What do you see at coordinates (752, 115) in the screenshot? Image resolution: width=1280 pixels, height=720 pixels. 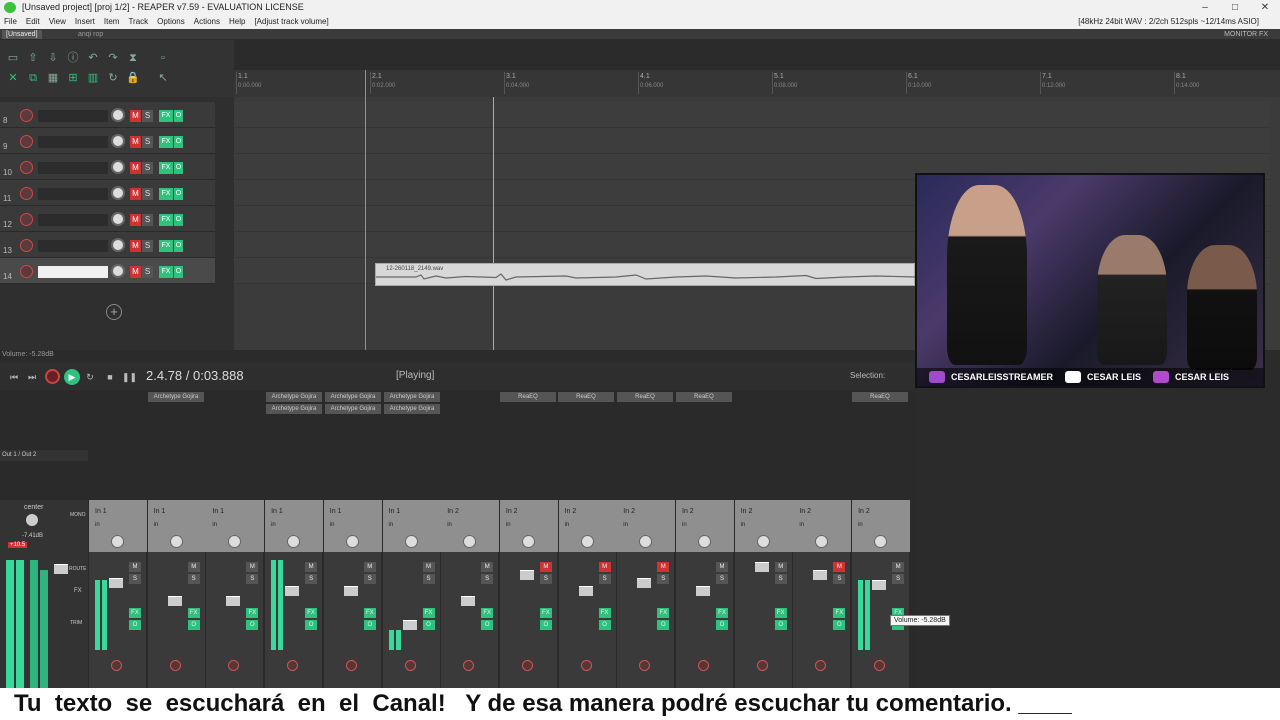 I see `track-lane` at bounding box center [752, 115].